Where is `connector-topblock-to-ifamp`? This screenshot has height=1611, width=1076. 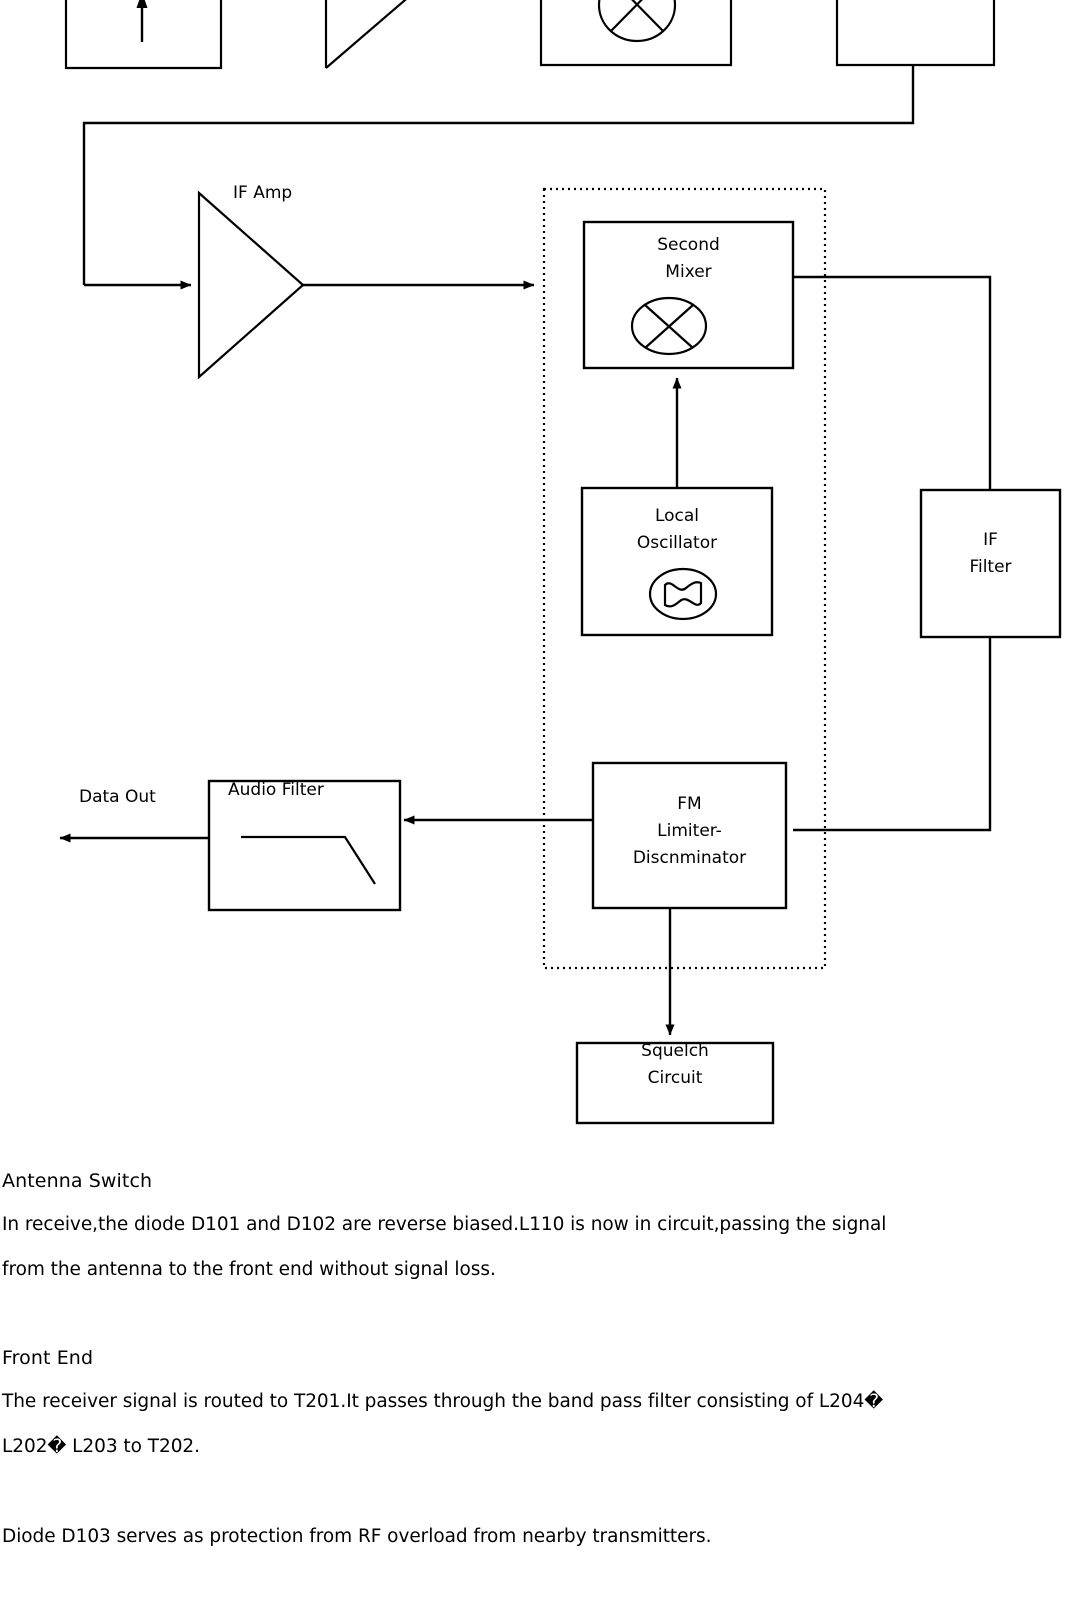 connector-topblock-to-ifamp is located at coordinates (498, 177).